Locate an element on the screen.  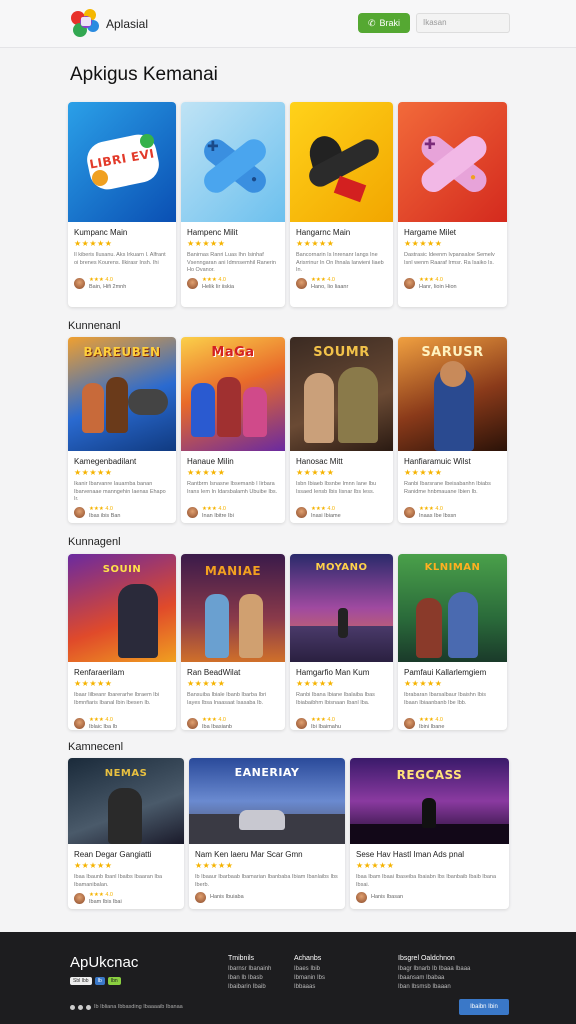
meta-author: Inaas Ibe Ibssn is located at coordinates (438, 515).